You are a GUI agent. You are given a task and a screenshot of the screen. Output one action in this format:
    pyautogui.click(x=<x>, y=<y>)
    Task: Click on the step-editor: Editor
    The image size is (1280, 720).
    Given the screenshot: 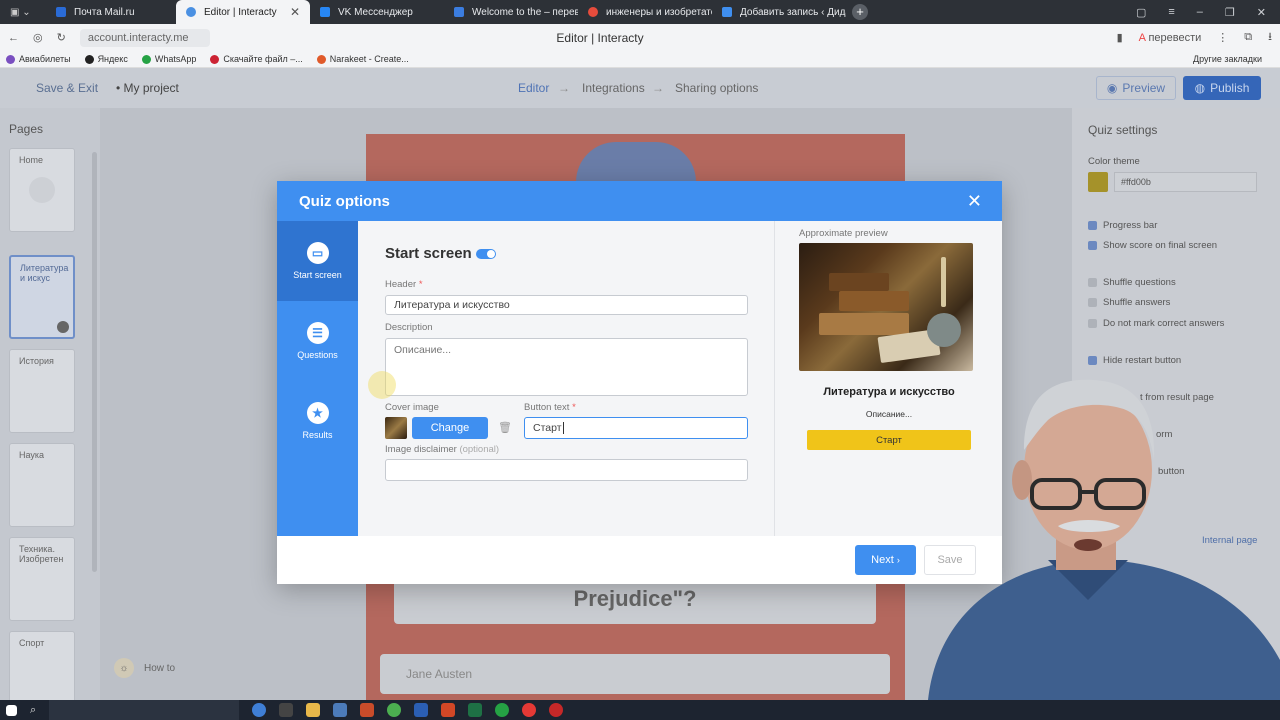 What is the action you would take?
    pyautogui.click(x=533, y=88)
    